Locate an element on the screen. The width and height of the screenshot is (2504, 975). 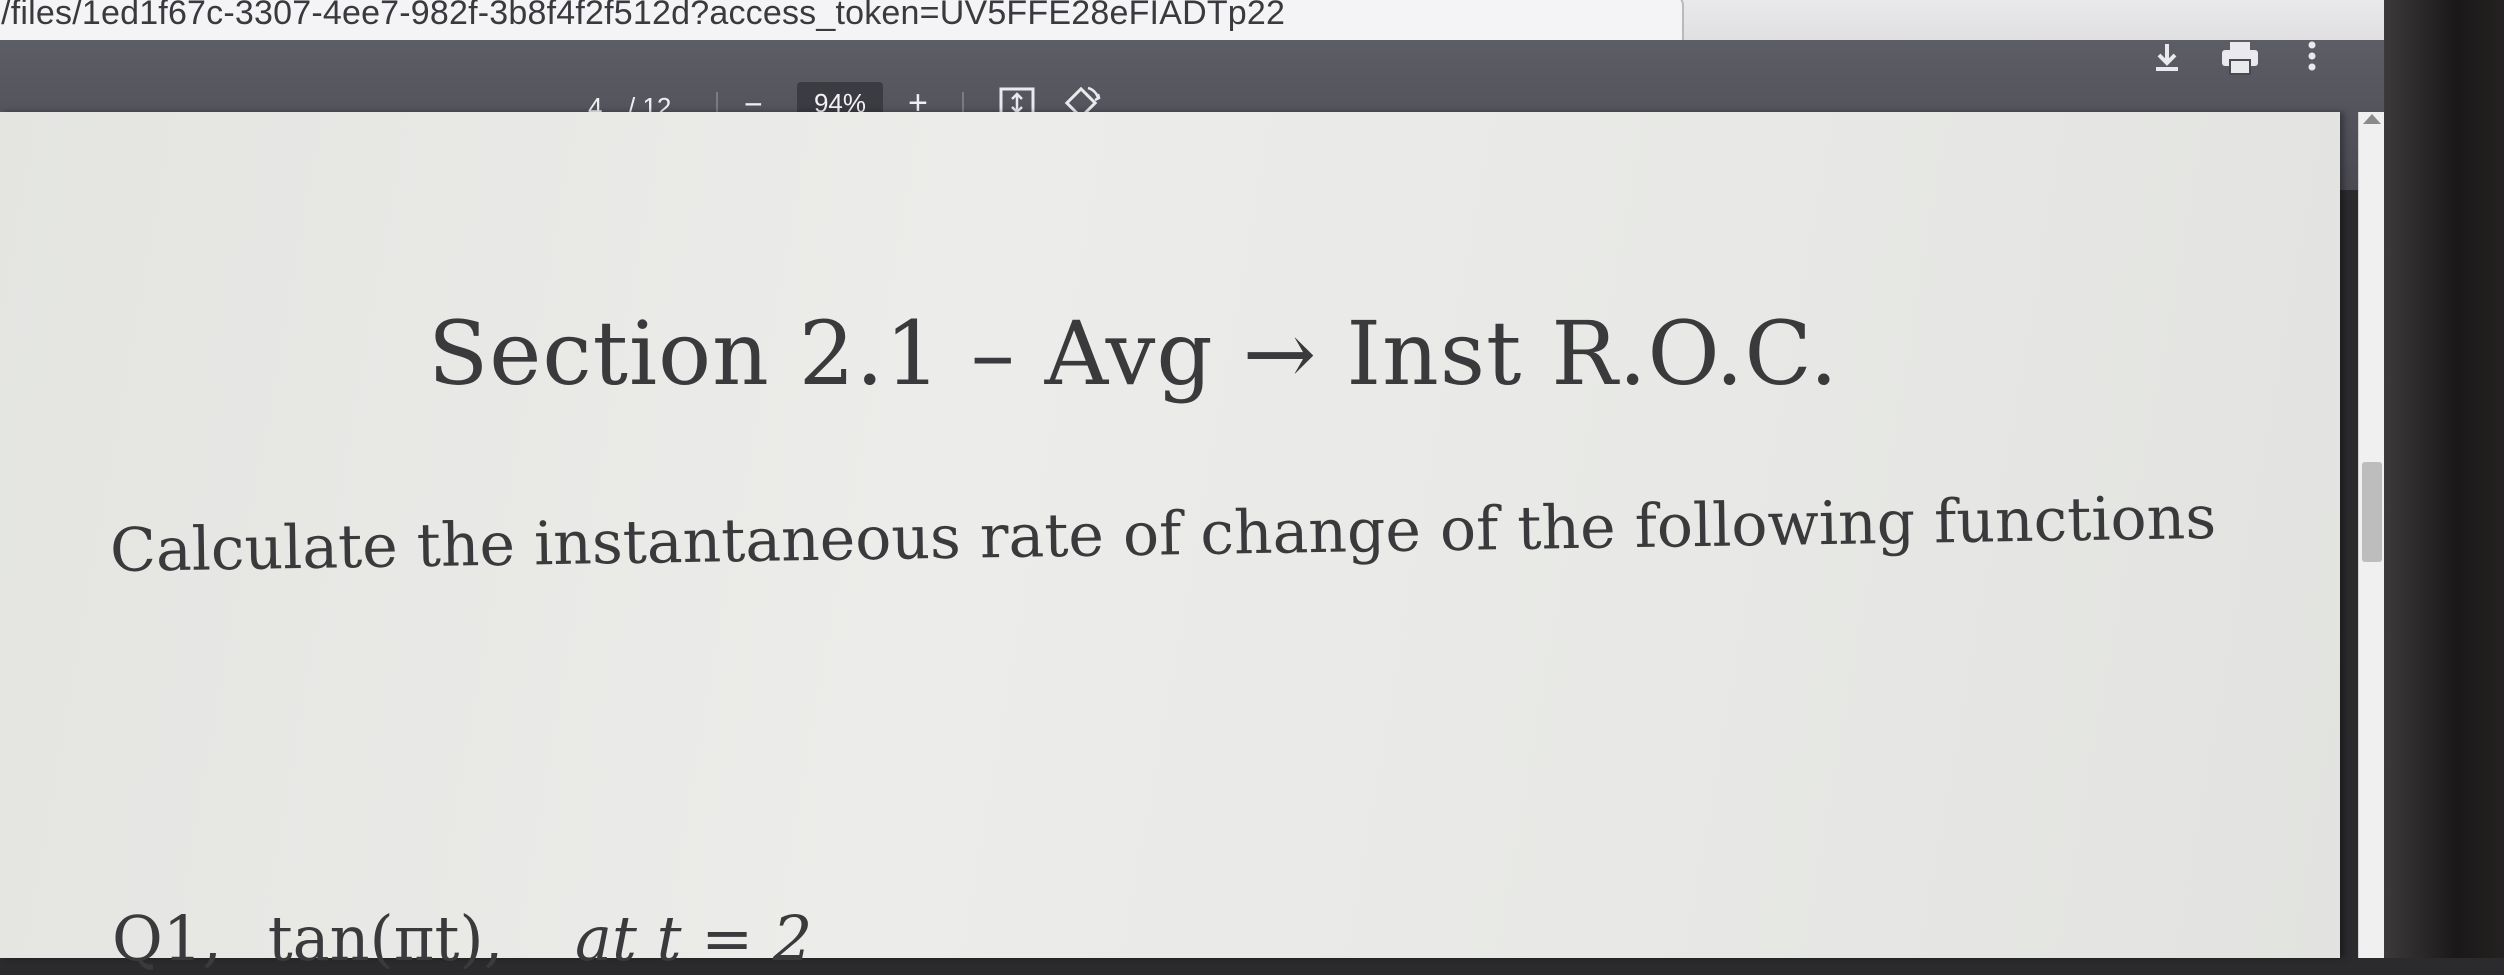
scrollbar is located at coordinates (2371, 535).